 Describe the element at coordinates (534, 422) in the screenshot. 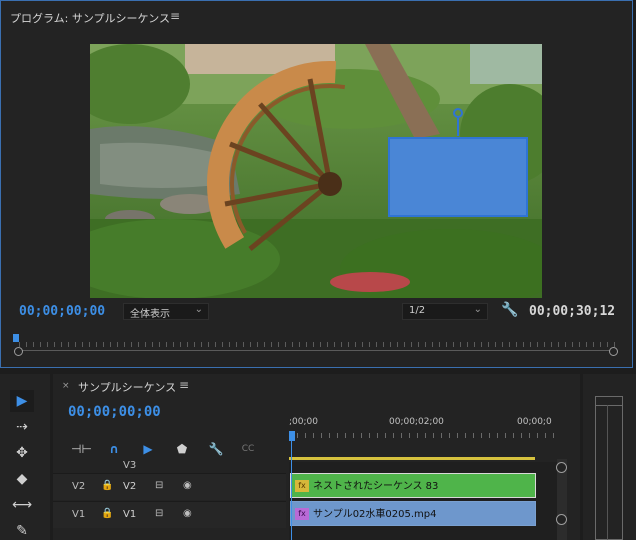

I see `ruler-label: 00;00;0` at that location.